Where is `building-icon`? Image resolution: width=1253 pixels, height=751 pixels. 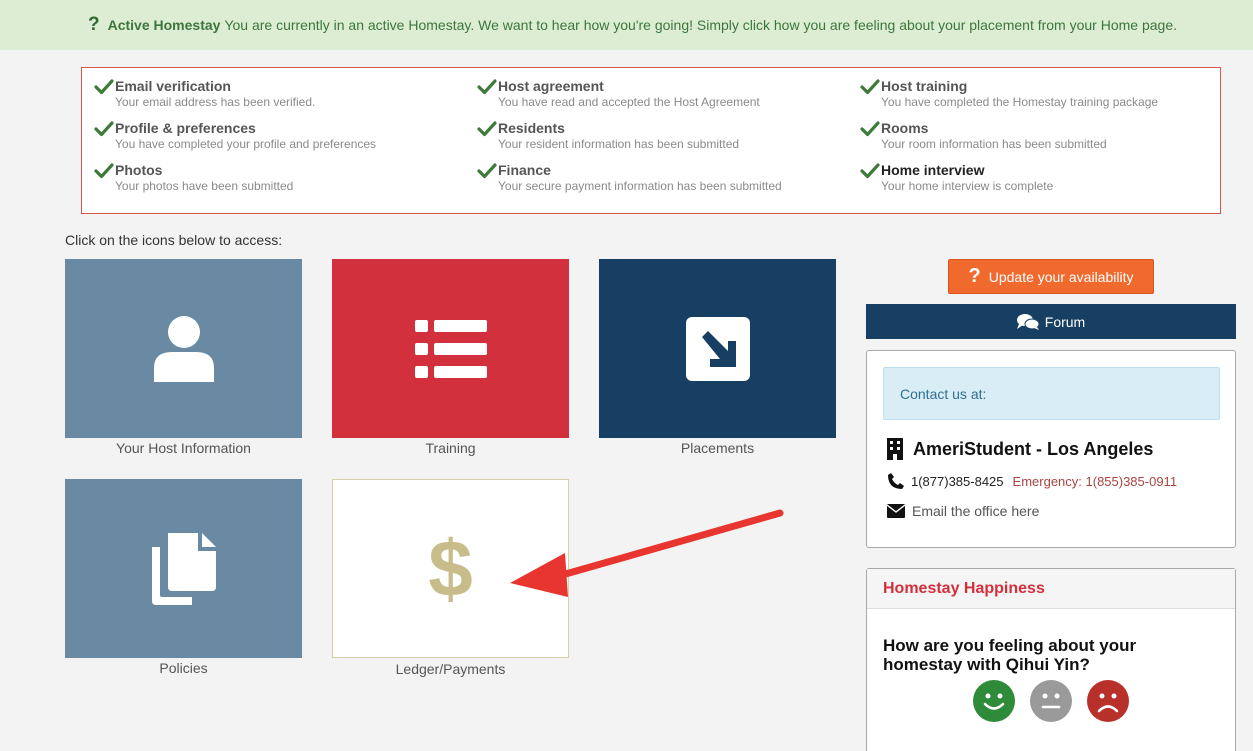
building-icon is located at coordinates (895, 449).